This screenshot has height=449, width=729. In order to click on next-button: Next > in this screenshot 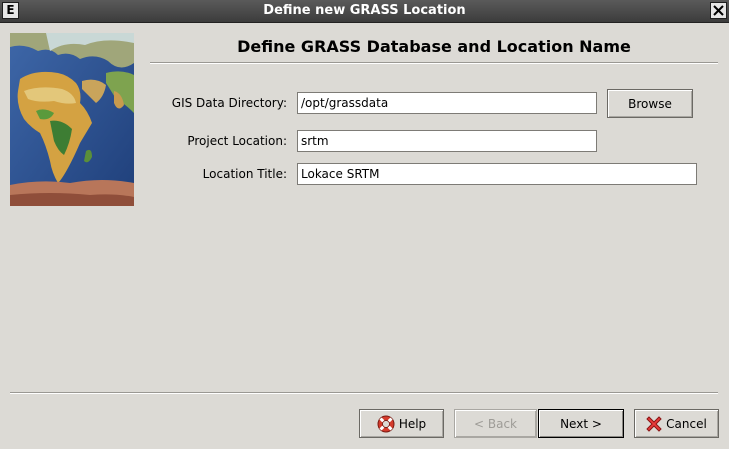, I will do `click(581, 423)`.